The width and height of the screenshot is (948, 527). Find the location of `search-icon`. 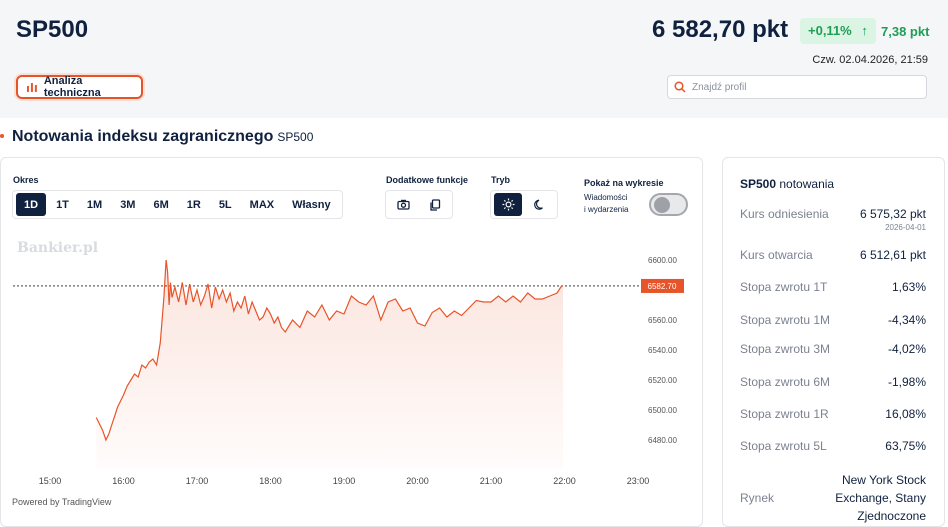

search-icon is located at coordinates (680, 87).